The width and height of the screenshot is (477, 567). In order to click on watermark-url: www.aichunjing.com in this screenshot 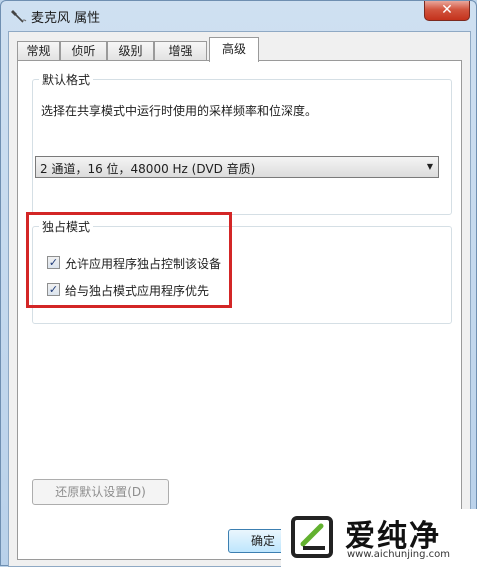, I will do `click(398, 554)`.